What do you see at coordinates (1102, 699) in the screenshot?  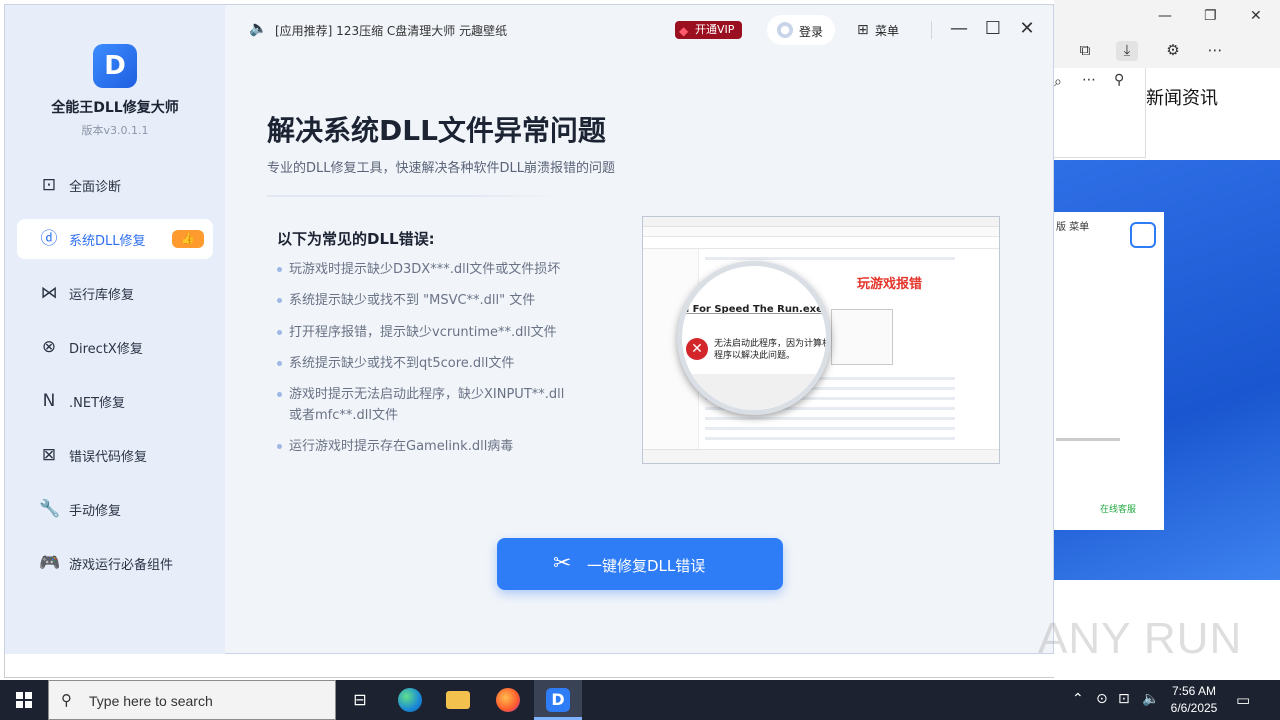 I see `tray-meet-icon: ⊙` at bounding box center [1102, 699].